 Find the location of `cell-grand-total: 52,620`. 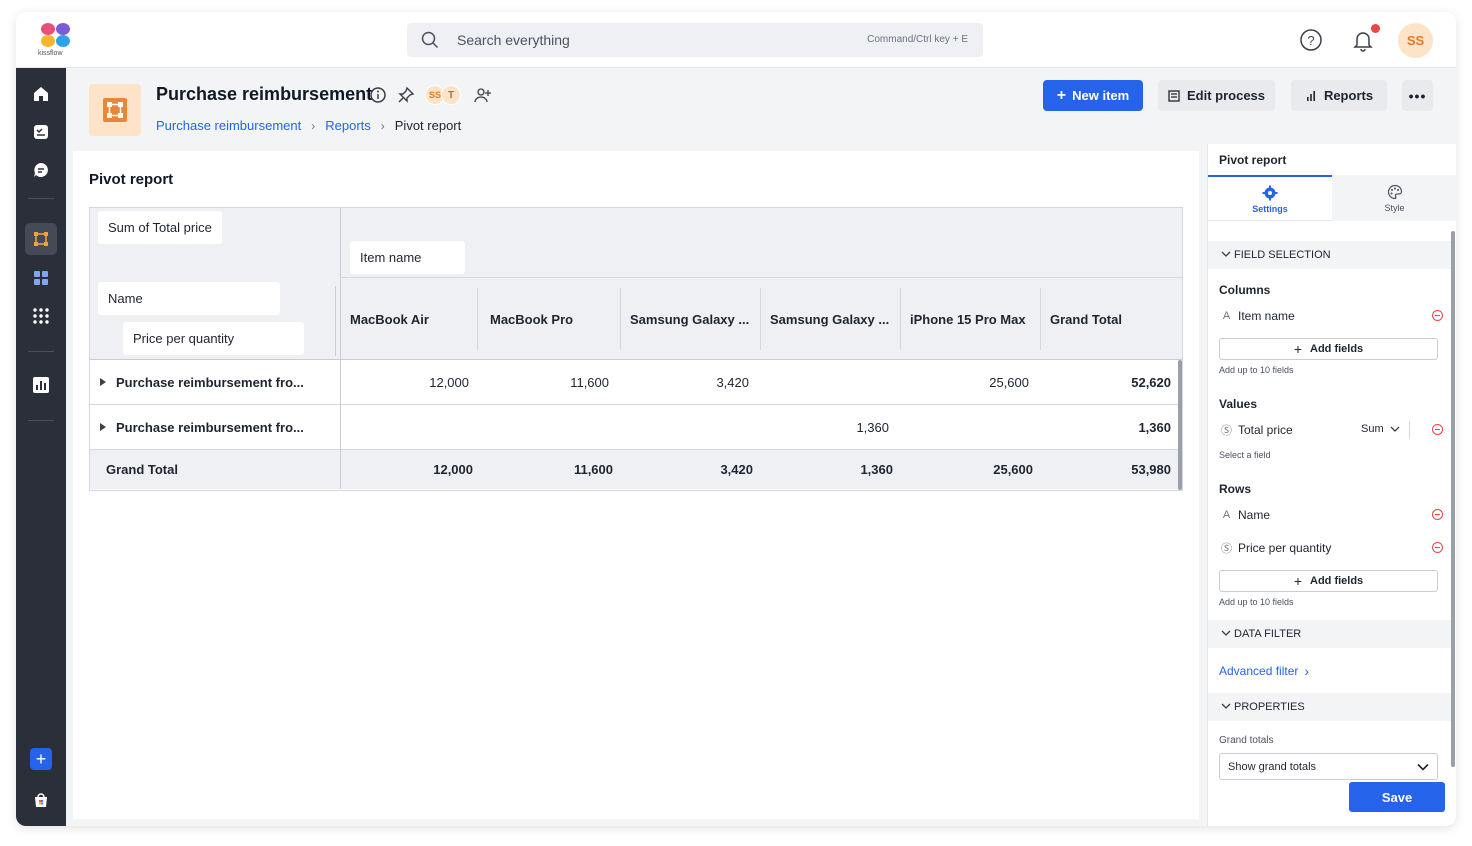

cell-grand-total: 52,620 is located at coordinates (1151, 382).